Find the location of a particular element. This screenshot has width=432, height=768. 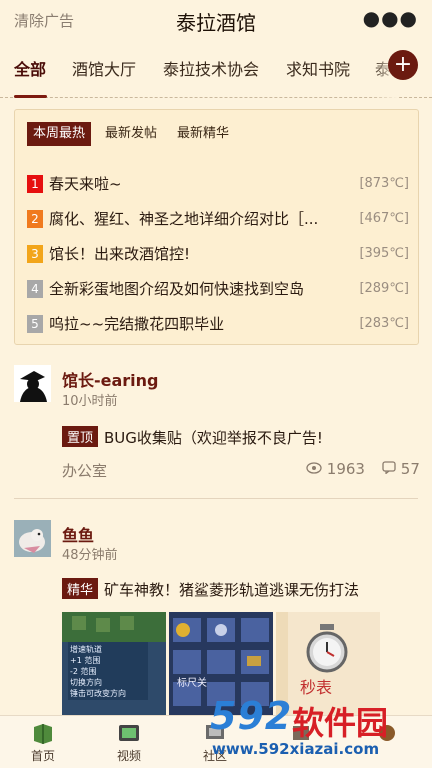

nav-label: 视频 is located at coordinates (128, 756).